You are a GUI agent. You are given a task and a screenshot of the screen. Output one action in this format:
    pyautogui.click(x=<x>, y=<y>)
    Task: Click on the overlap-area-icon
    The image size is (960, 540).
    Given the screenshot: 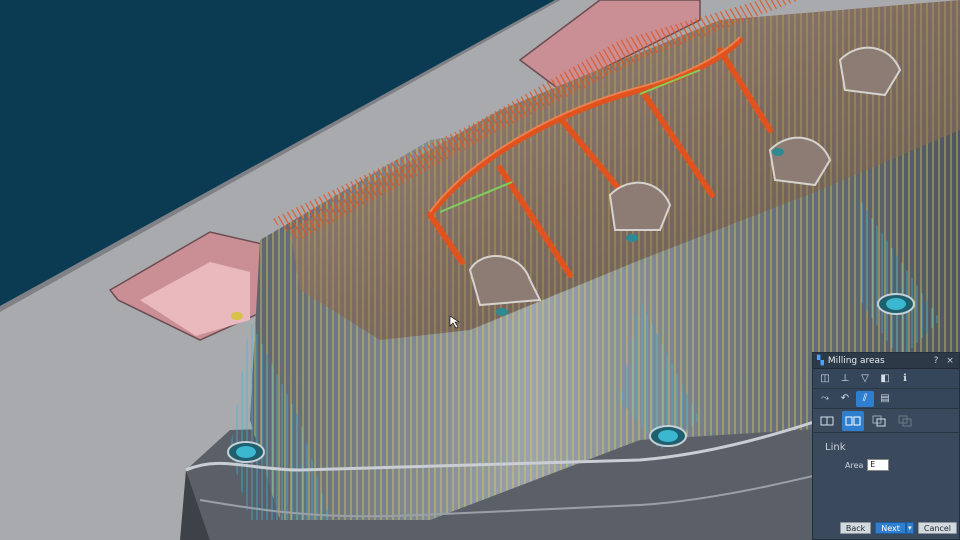 What is the action you would take?
    pyautogui.click(x=879, y=421)
    